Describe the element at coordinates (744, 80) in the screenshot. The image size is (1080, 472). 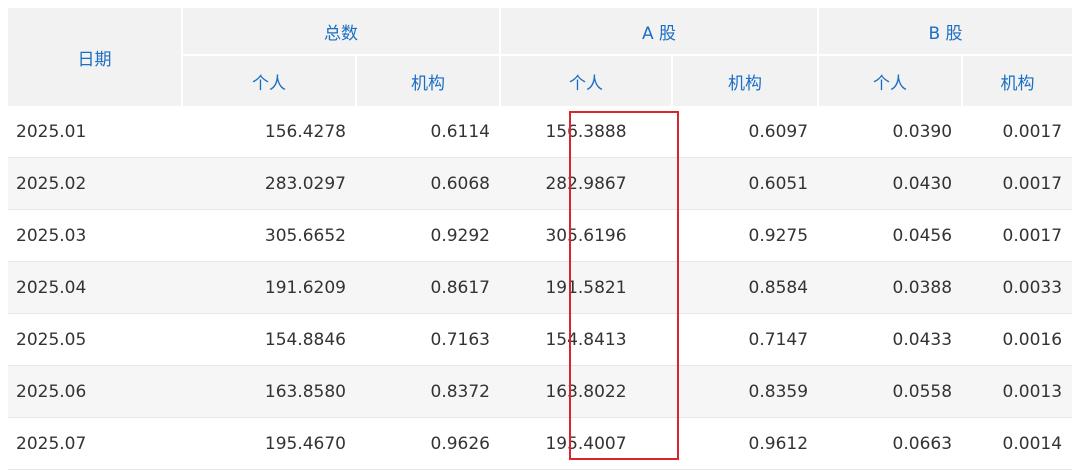
I see `header-a-institution: 机构` at that location.